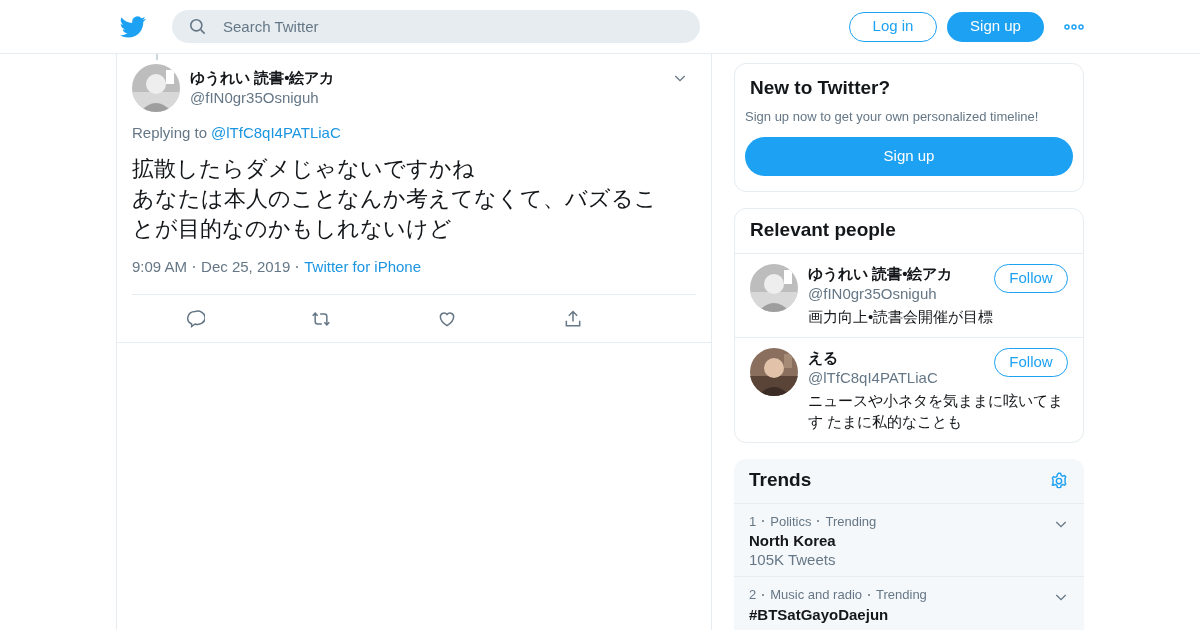  I want to click on more-icon, so click(1074, 26).